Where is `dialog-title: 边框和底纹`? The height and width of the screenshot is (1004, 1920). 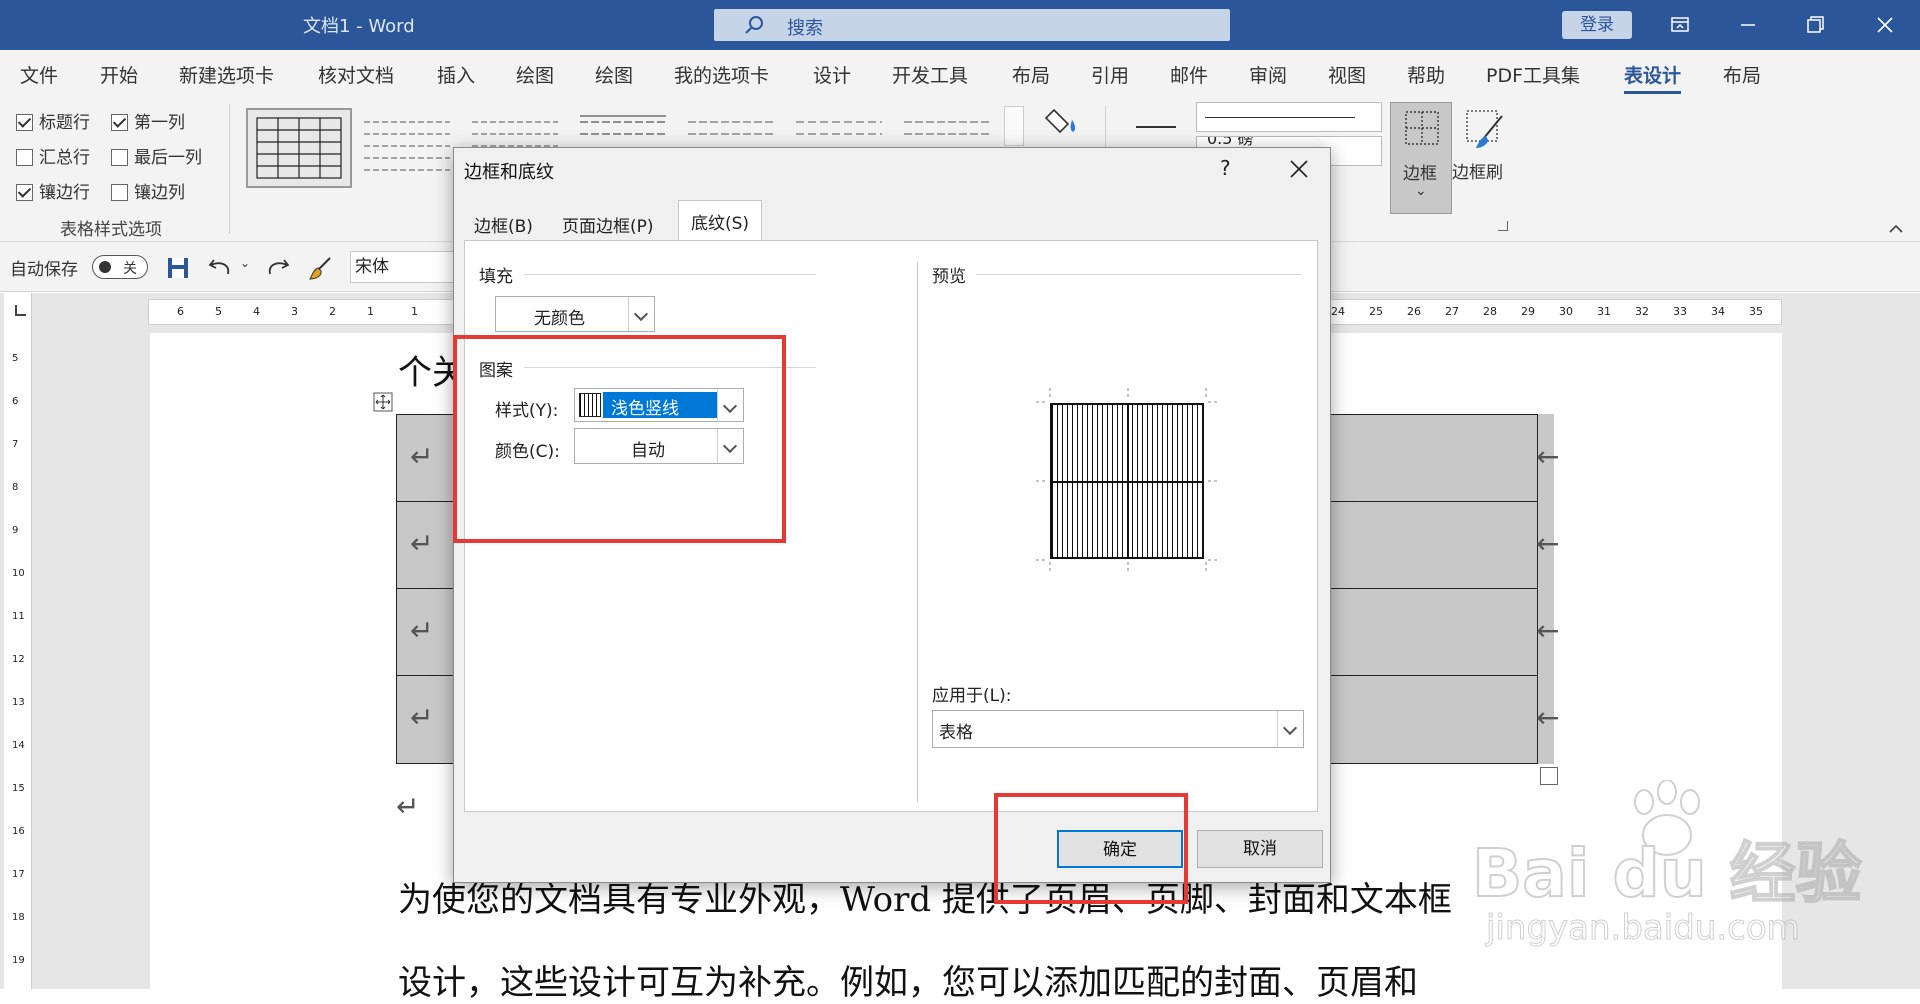
dialog-title: 边框和底纹 is located at coordinates (509, 172).